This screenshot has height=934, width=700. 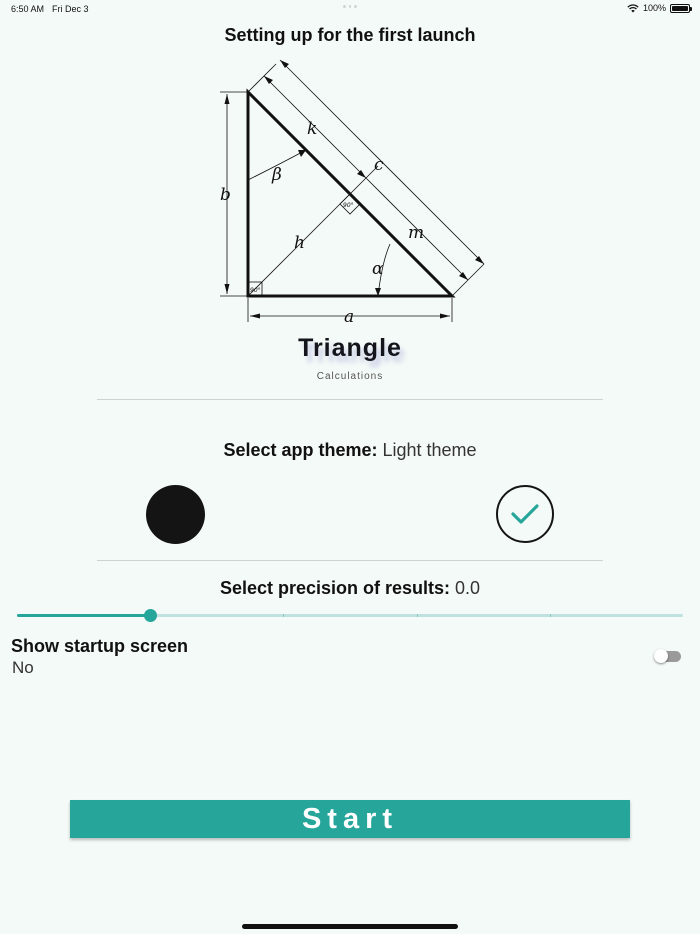 What do you see at coordinates (255, 290) in the screenshot?
I see `right-angle-label-base: 90°` at bounding box center [255, 290].